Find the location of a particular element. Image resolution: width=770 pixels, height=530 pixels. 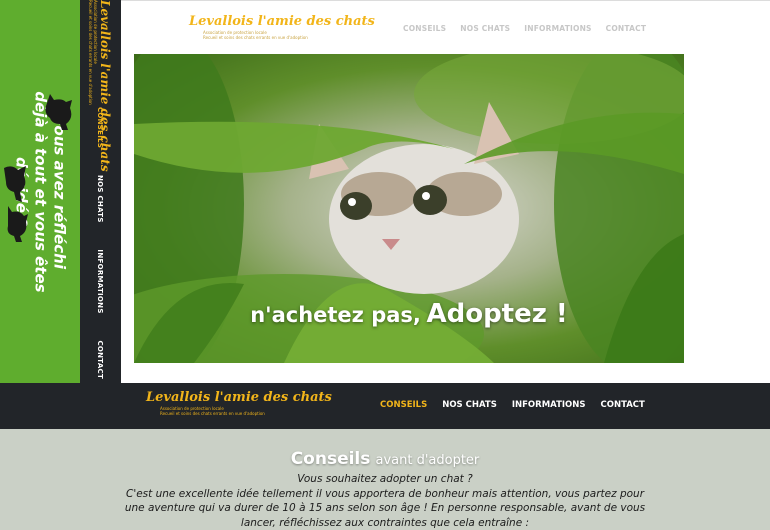

section-title: Conseils avant d'adopter is located at coordinates (385, 459).